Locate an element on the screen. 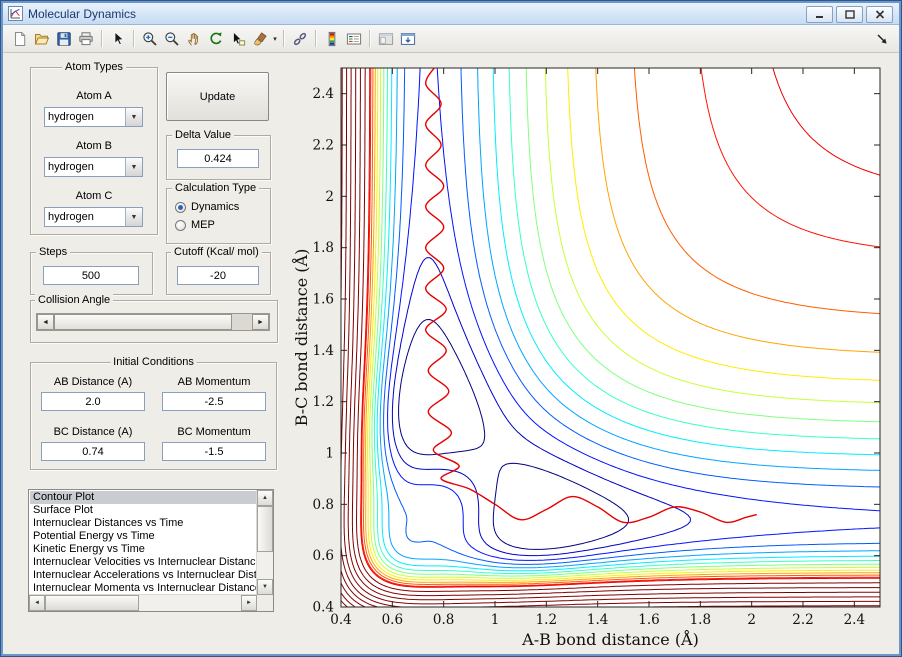 The height and width of the screenshot is (657, 902). radio-dynamics-label: Dynamics is located at coordinates (215, 207).